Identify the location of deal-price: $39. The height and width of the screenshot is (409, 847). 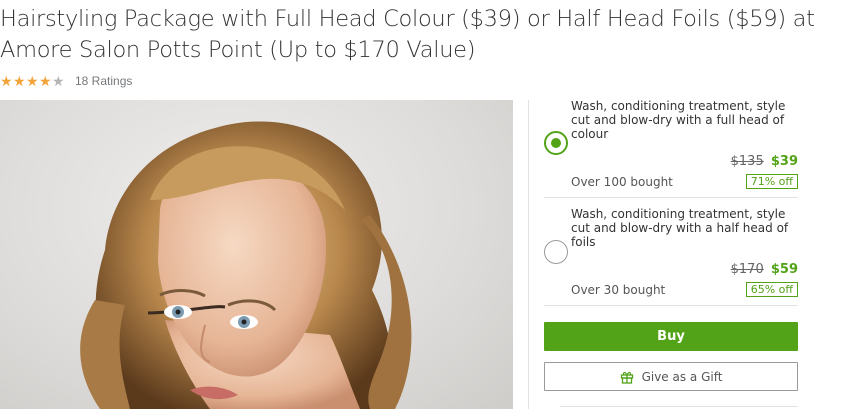
(784, 161).